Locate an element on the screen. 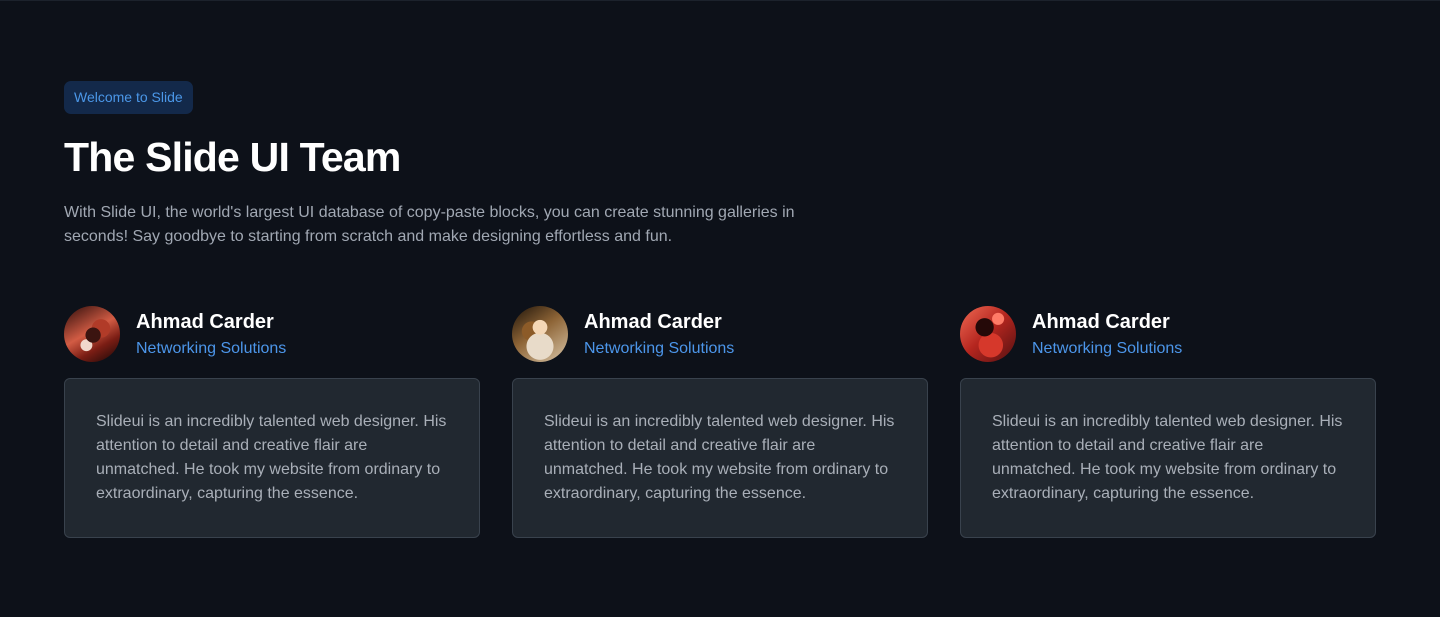 This screenshot has height=617, width=1440. welcome-badge: Welcome to Slide is located at coordinates (128, 97).